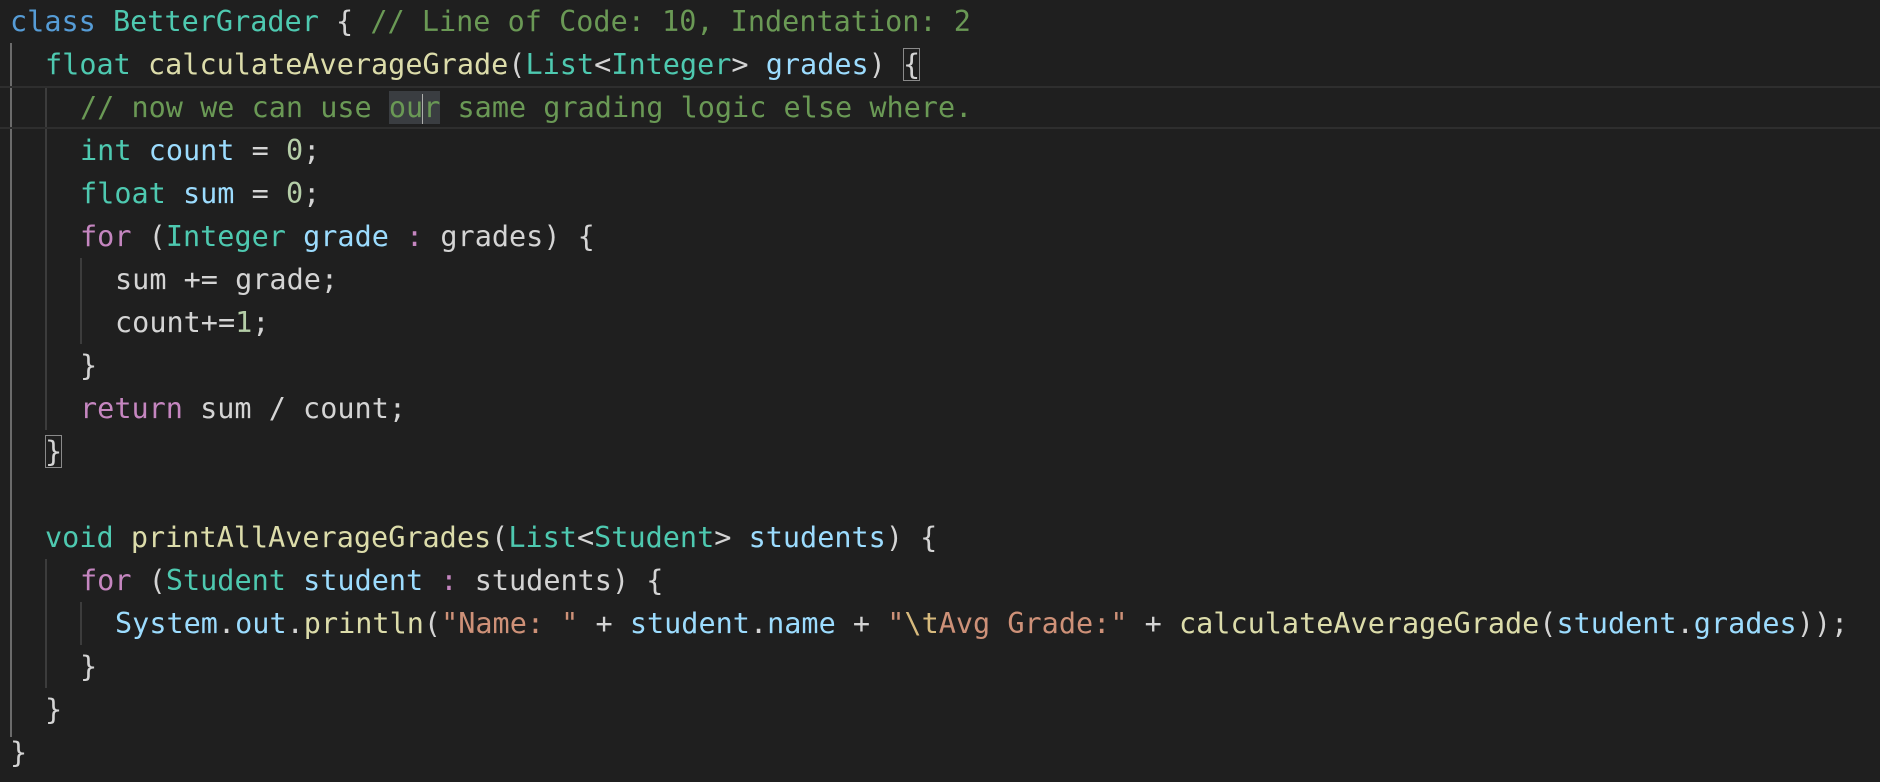 The width and height of the screenshot is (1880, 782). What do you see at coordinates (654, 537) in the screenshot?
I see `code-token: Student` at bounding box center [654, 537].